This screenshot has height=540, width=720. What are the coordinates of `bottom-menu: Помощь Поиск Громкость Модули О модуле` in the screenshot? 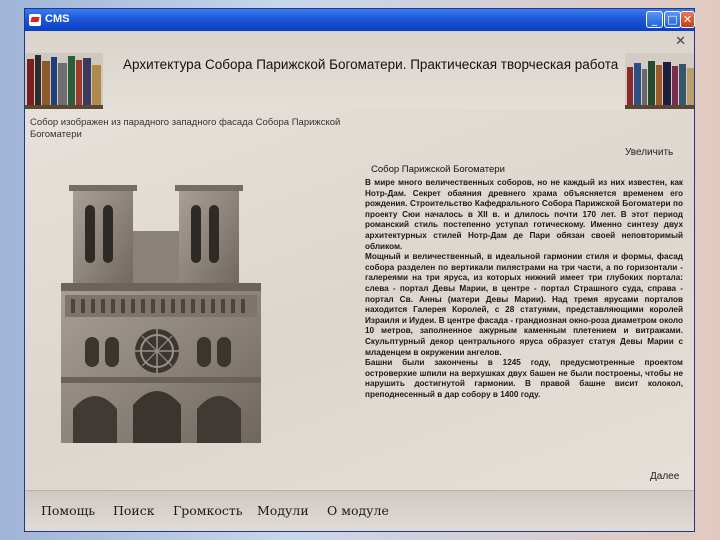 It's located at (359, 510).